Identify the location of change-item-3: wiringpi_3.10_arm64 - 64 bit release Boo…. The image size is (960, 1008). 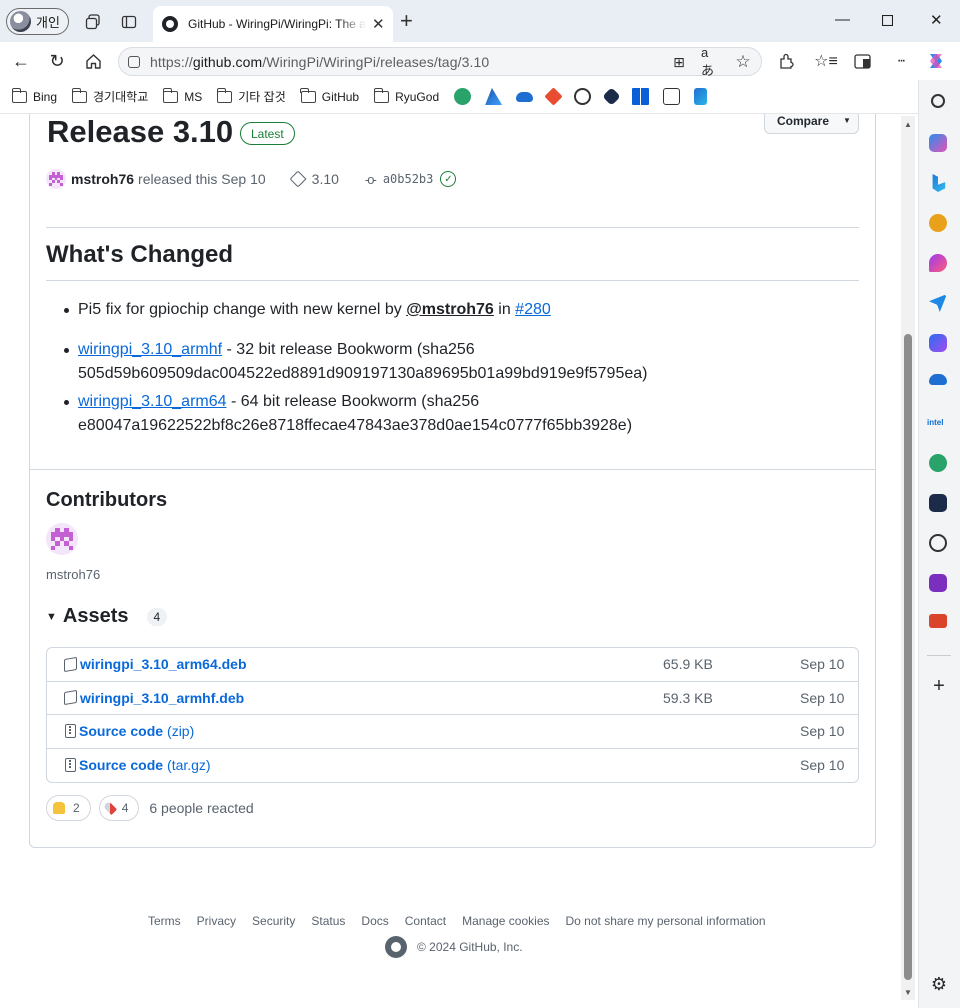
(355, 413).